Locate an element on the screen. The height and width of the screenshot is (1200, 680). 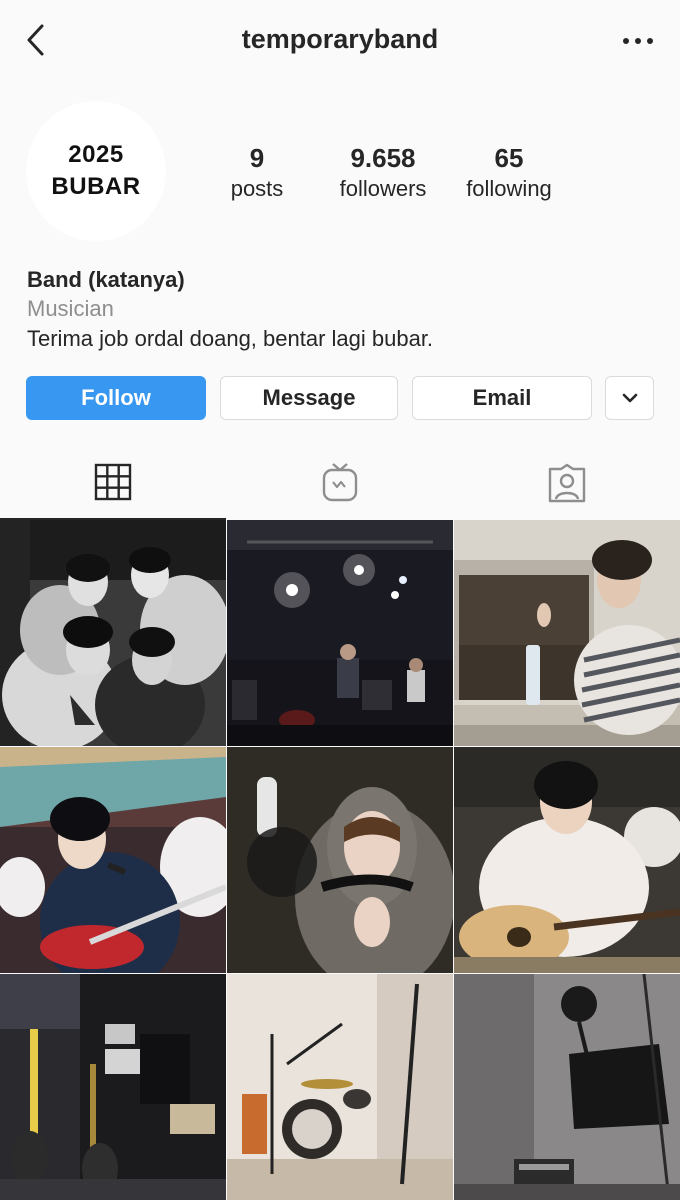
profile-category: Musician is located at coordinates (70, 308).